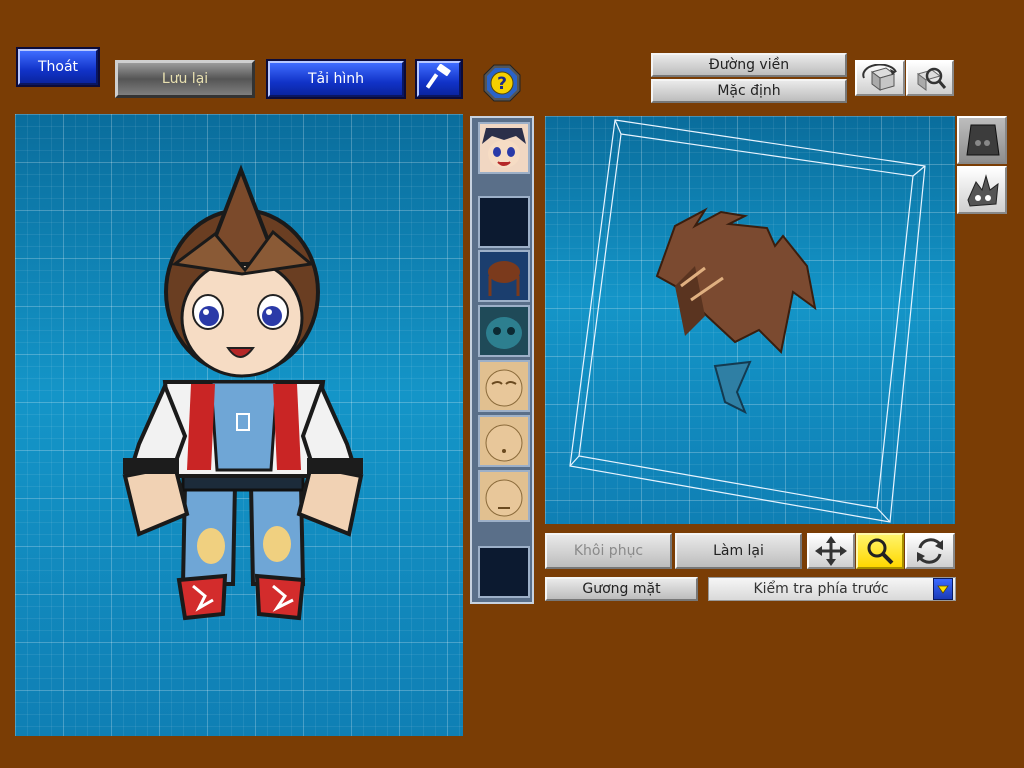 The height and width of the screenshot is (768, 1024). I want to click on outline-button-label: Đường viền, so click(749, 65).